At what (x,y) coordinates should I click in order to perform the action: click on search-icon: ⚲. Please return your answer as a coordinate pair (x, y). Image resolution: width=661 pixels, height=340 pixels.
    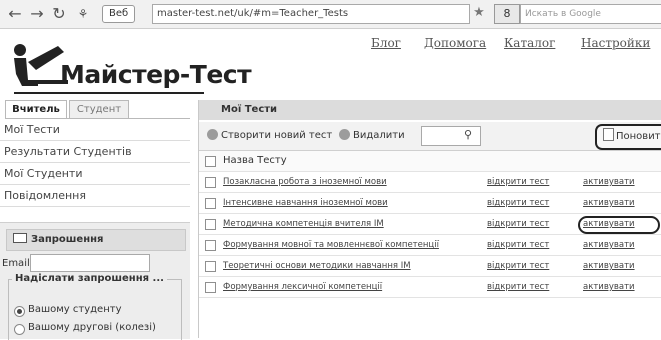
    Looking at the image, I should click on (468, 135).